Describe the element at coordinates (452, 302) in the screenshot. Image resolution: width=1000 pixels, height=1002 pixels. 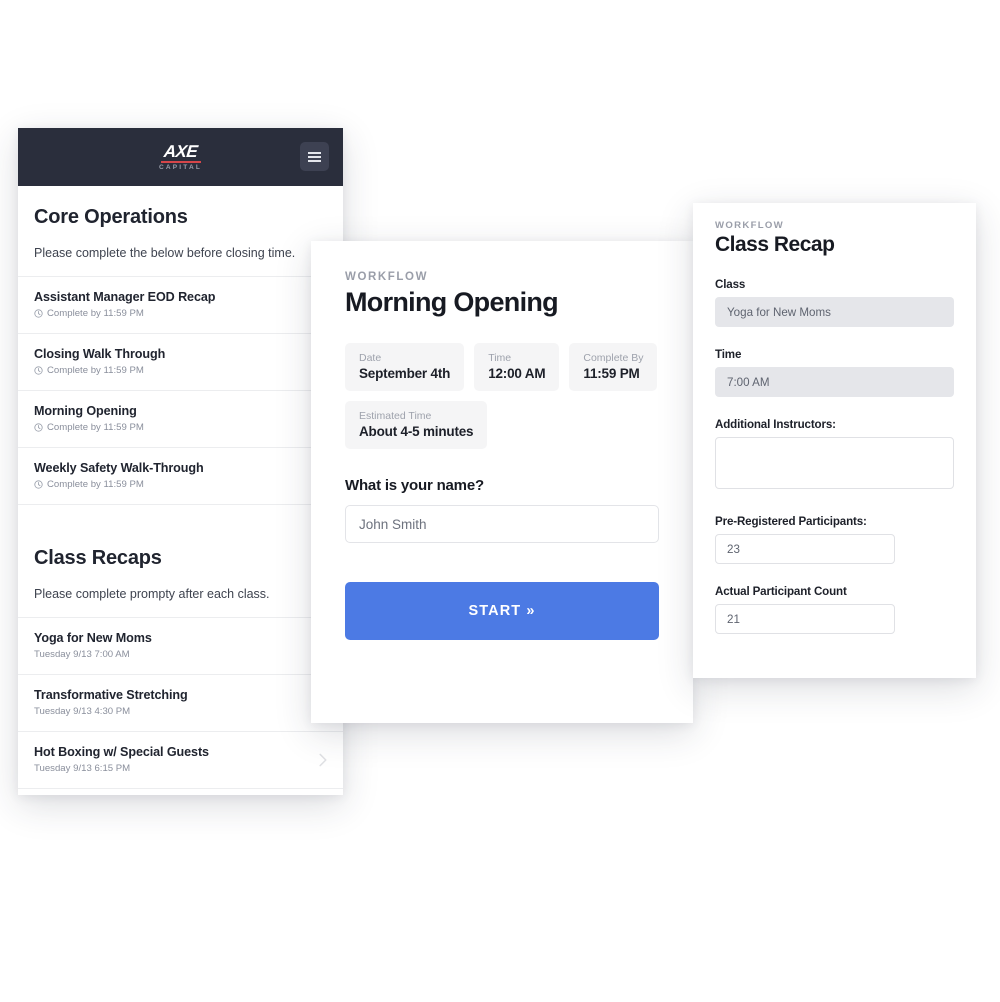
I see `workflow-title: Morning Opening` at that location.